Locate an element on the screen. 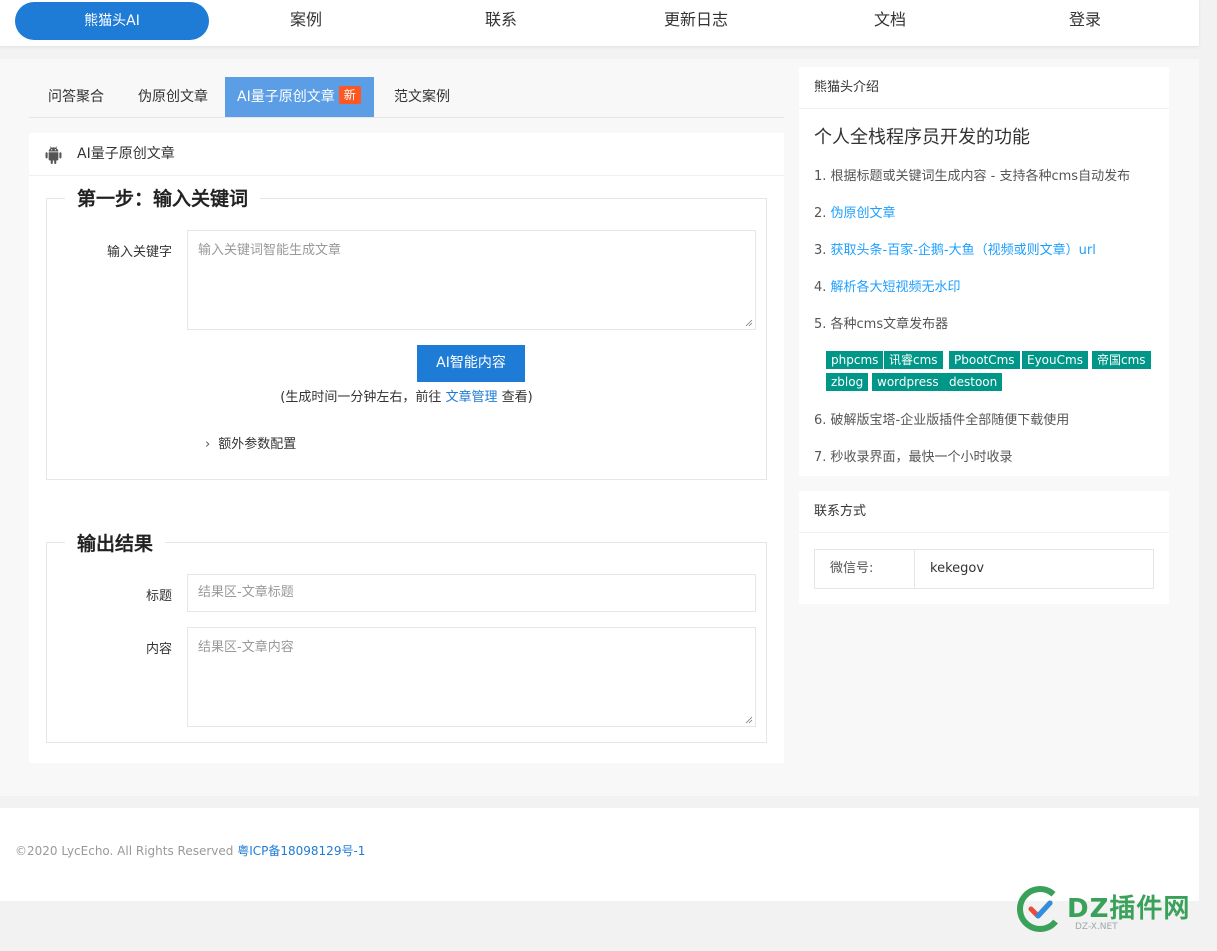 This screenshot has height=951, width=1217. dz-watermark: DZ插件网 DZ-X.NET is located at coordinates (1110, 911).